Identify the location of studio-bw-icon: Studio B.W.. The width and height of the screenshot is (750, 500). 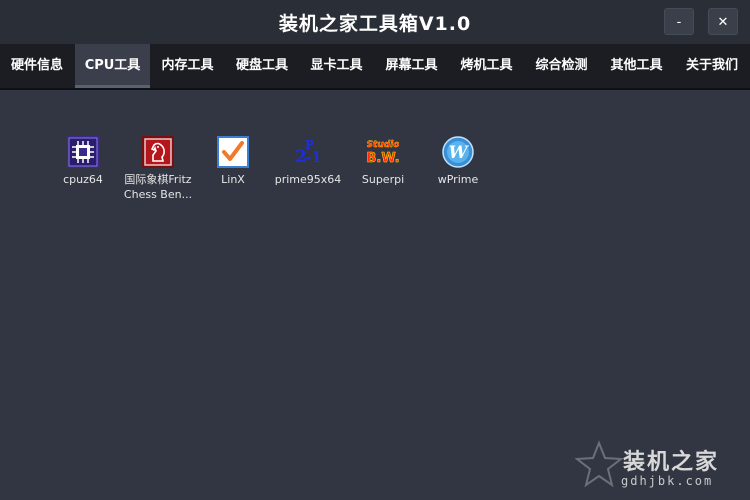
(383, 153).